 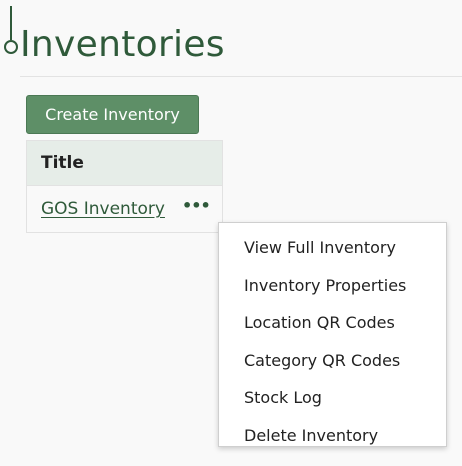 I want to click on menu-item-inventory-properties: Inventory Properties, so click(x=332, y=286).